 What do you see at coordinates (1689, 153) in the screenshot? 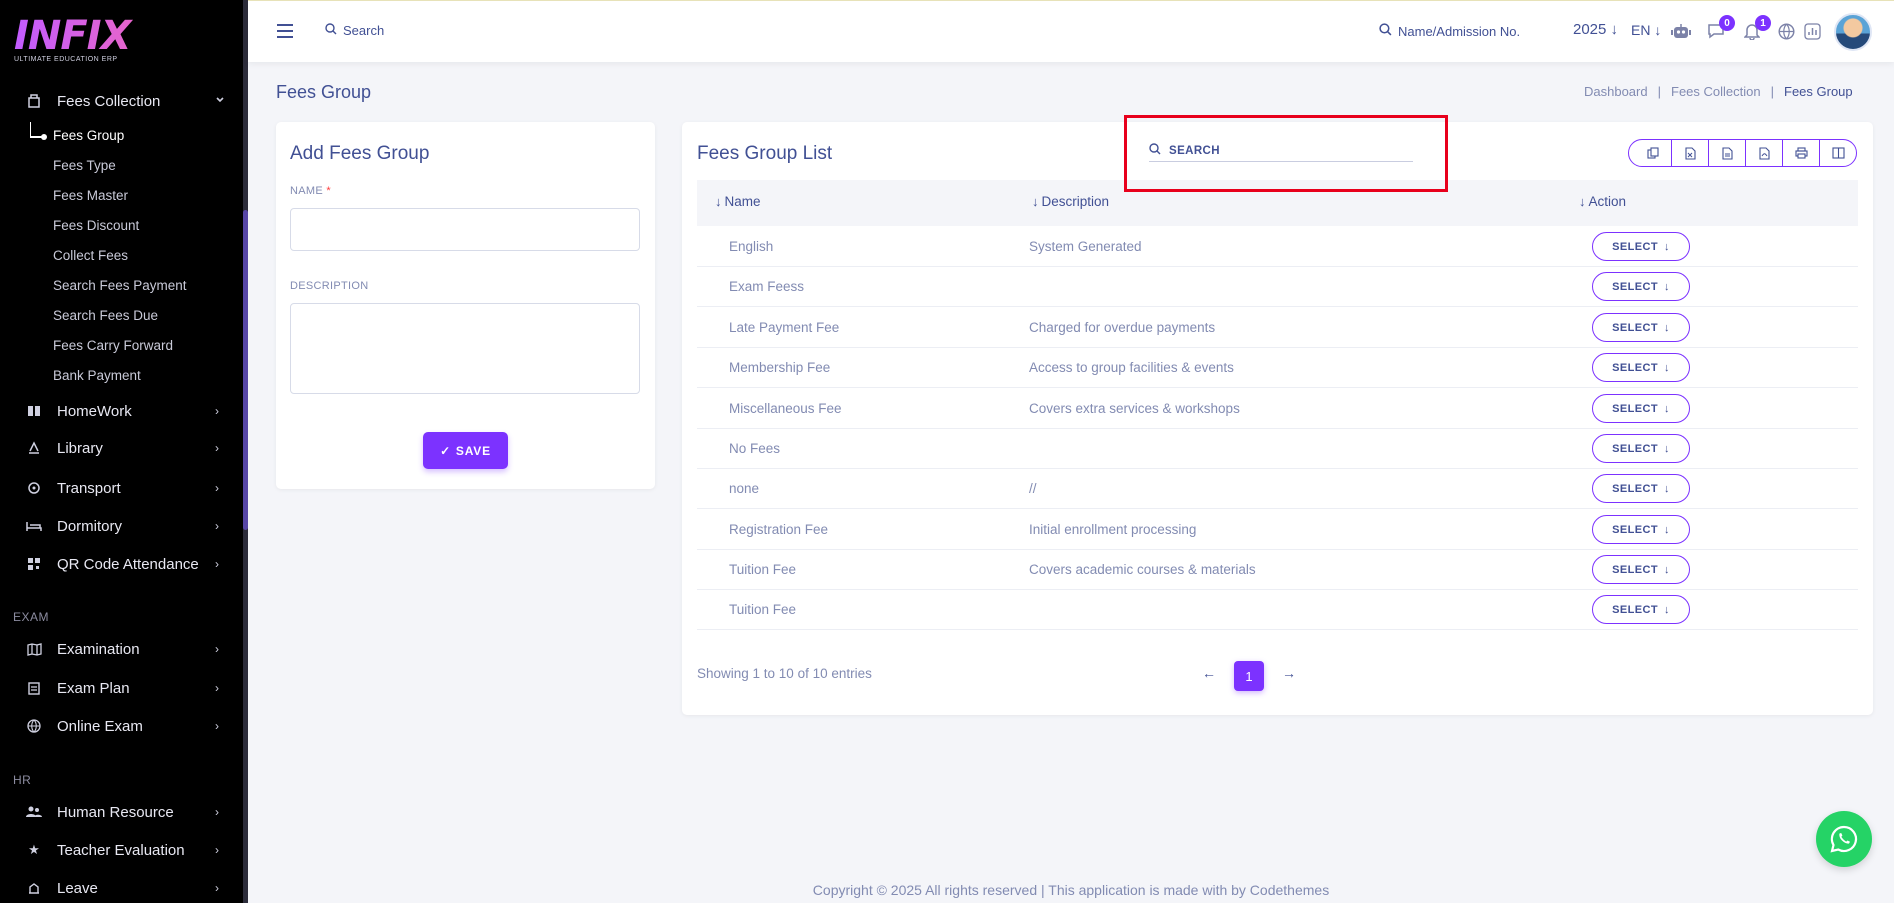
I see `excel-icon` at bounding box center [1689, 153].